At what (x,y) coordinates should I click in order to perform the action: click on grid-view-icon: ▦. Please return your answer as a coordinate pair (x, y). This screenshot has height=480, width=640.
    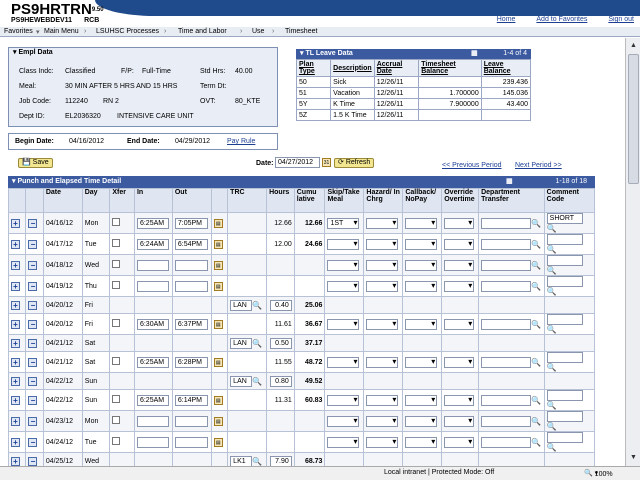
    Looking at the image, I should click on (474, 54).